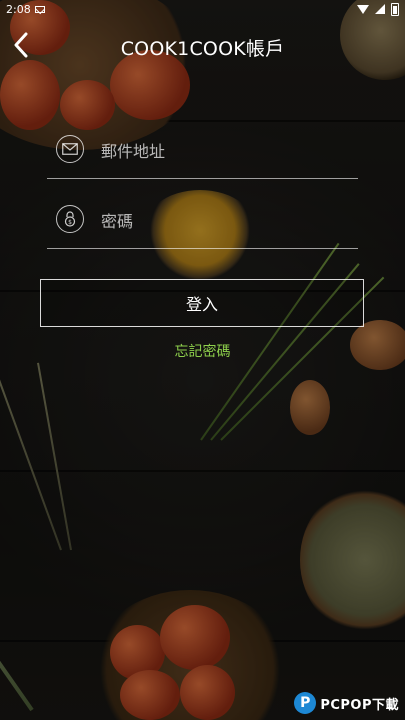  What do you see at coordinates (70, 149) in the screenshot?
I see `envelope-icon` at bounding box center [70, 149].